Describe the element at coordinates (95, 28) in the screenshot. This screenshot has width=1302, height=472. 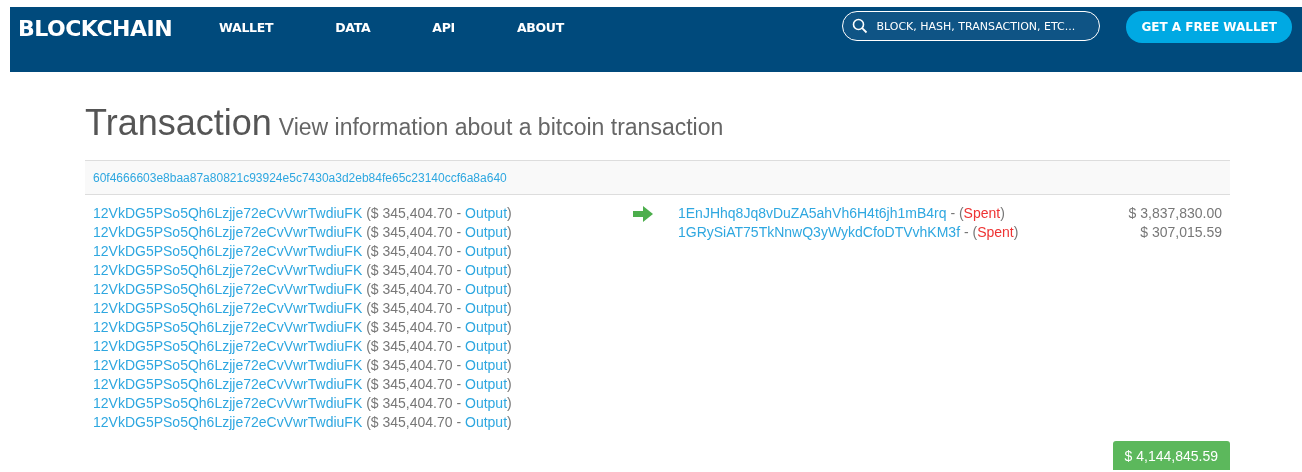
I see `logo: BLOCKCHAIN` at that location.